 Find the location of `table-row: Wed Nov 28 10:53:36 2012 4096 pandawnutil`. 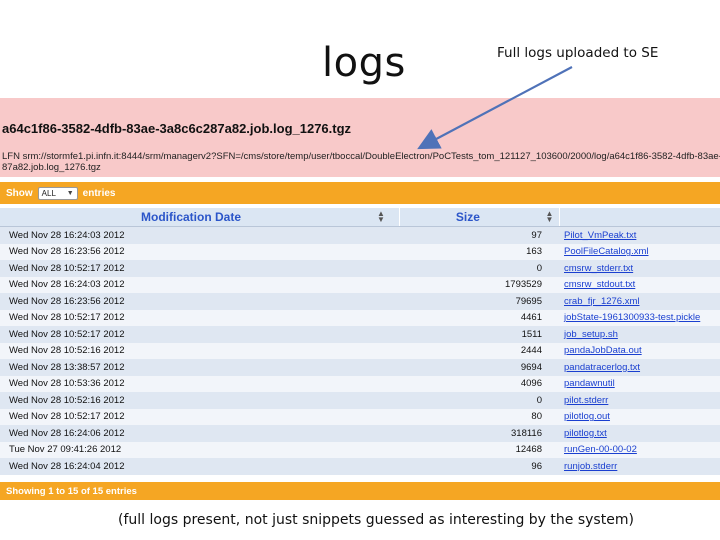

table-row: Wed Nov 28 10:53:36 2012 4096 pandawnutil is located at coordinates (360, 383).